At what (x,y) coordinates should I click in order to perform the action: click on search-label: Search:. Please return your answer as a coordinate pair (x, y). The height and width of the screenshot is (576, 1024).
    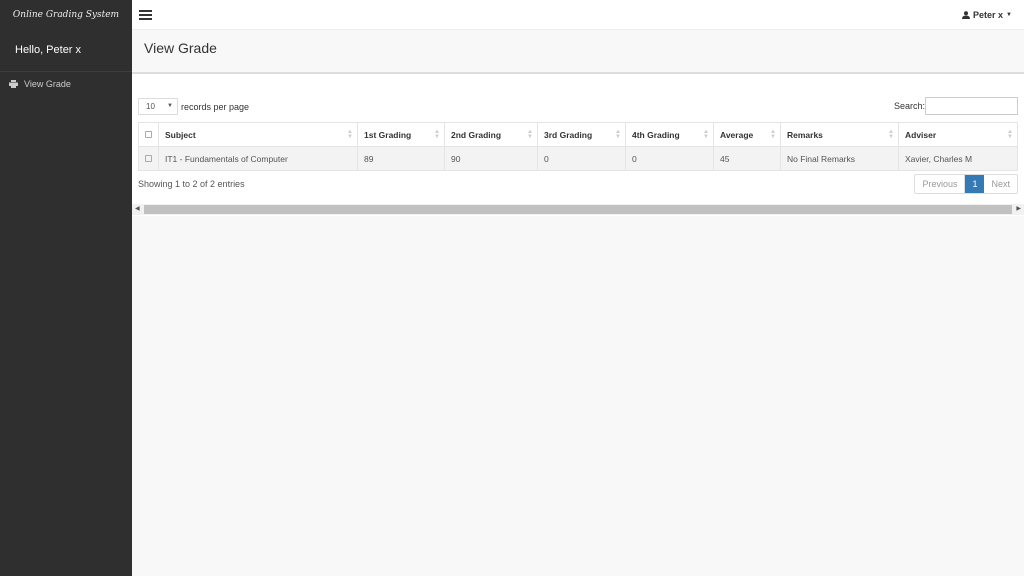
    Looking at the image, I should click on (909, 106).